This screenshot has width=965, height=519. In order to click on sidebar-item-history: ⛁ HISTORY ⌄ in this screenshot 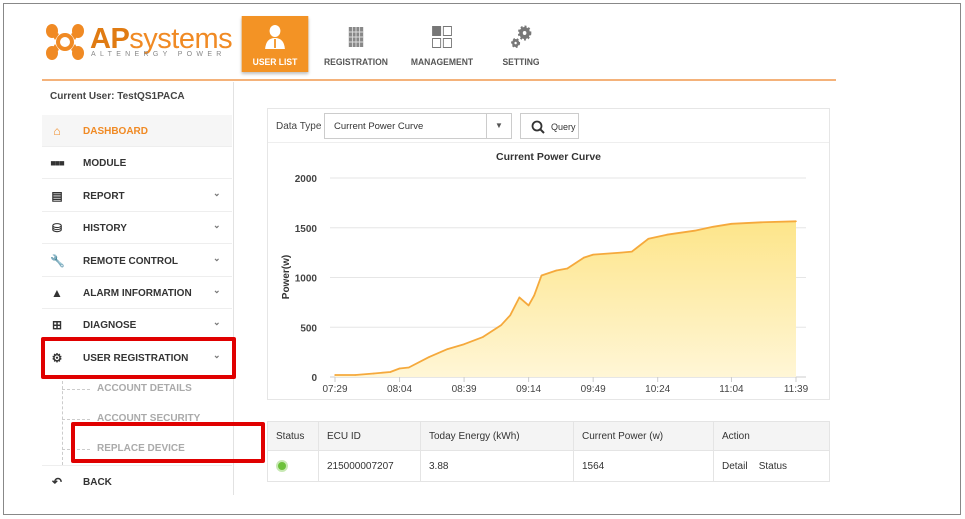, I will do `click(137, 228)`.